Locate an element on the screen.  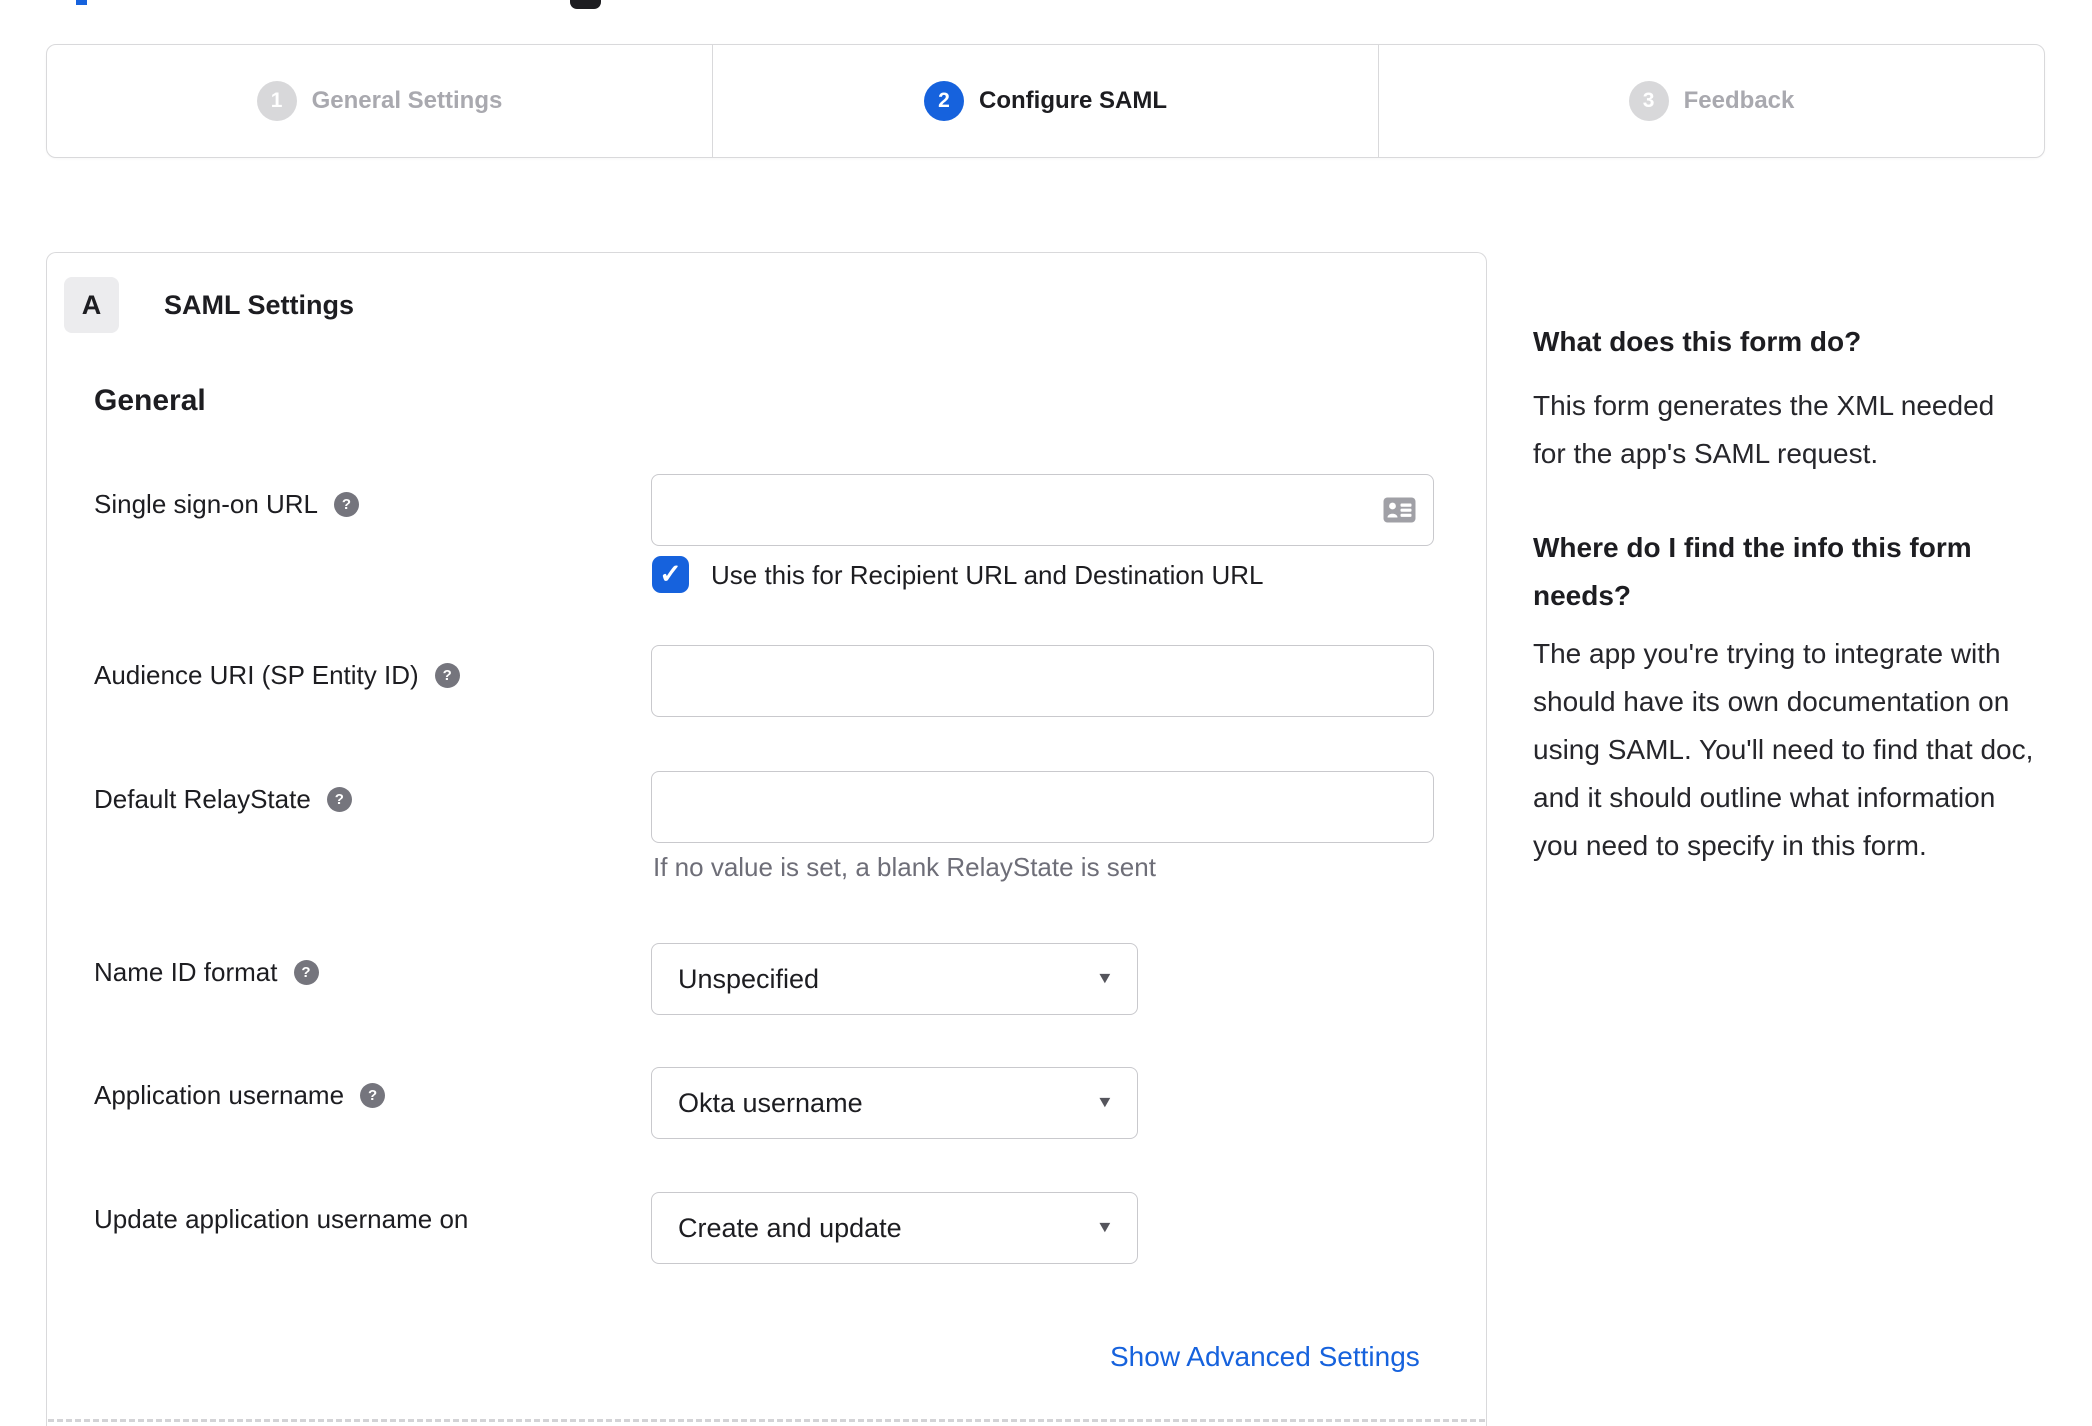
update-username-select: Create and update ▼ is located at coordinates (894, 1228).